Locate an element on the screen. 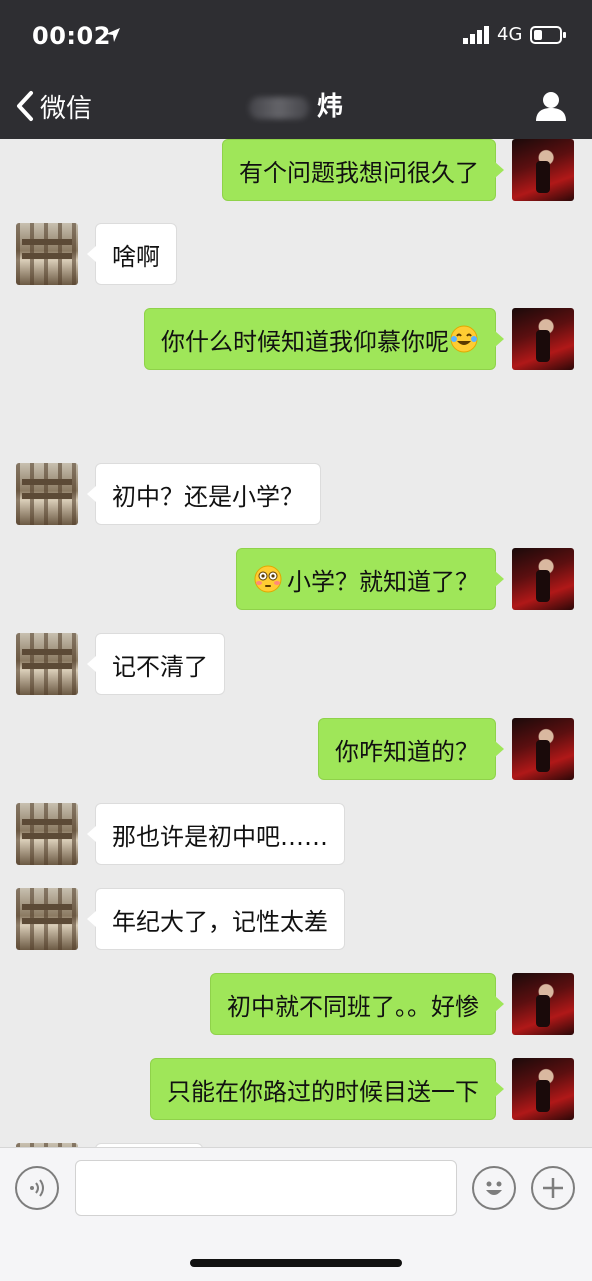 This screenshot has width=592, height=1281. chat-title: 炜 is located at coordinates (296, 104).